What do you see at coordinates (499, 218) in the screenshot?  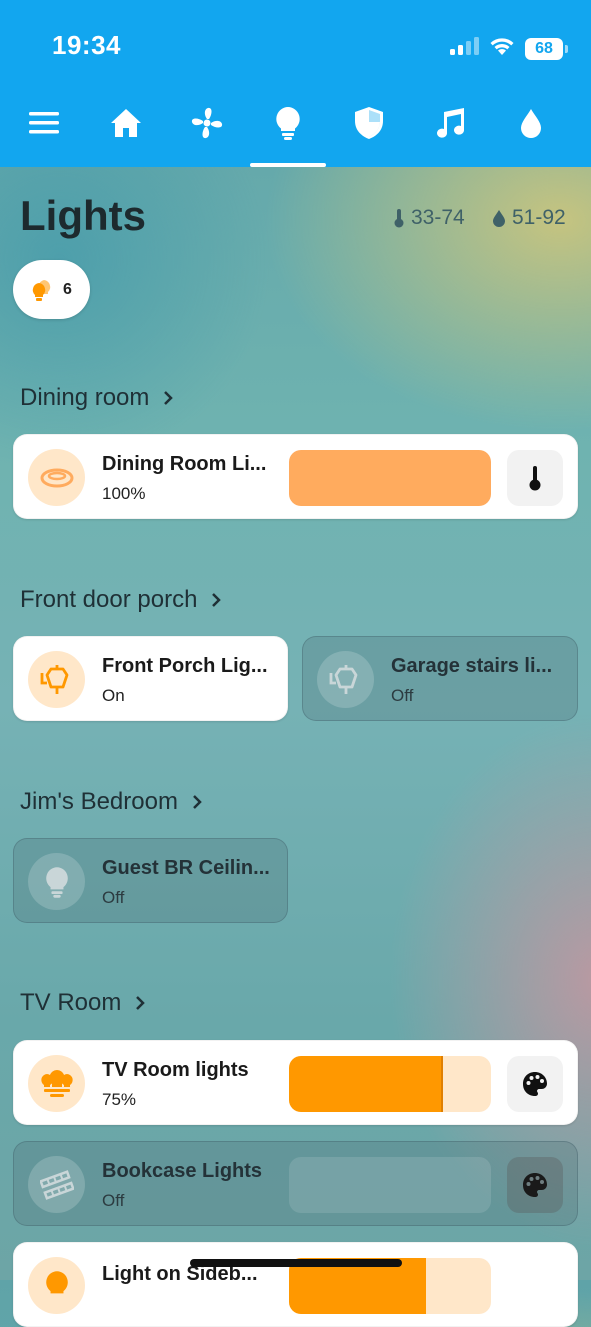 I see `humidity-icon` at bounding box center [499, 218].